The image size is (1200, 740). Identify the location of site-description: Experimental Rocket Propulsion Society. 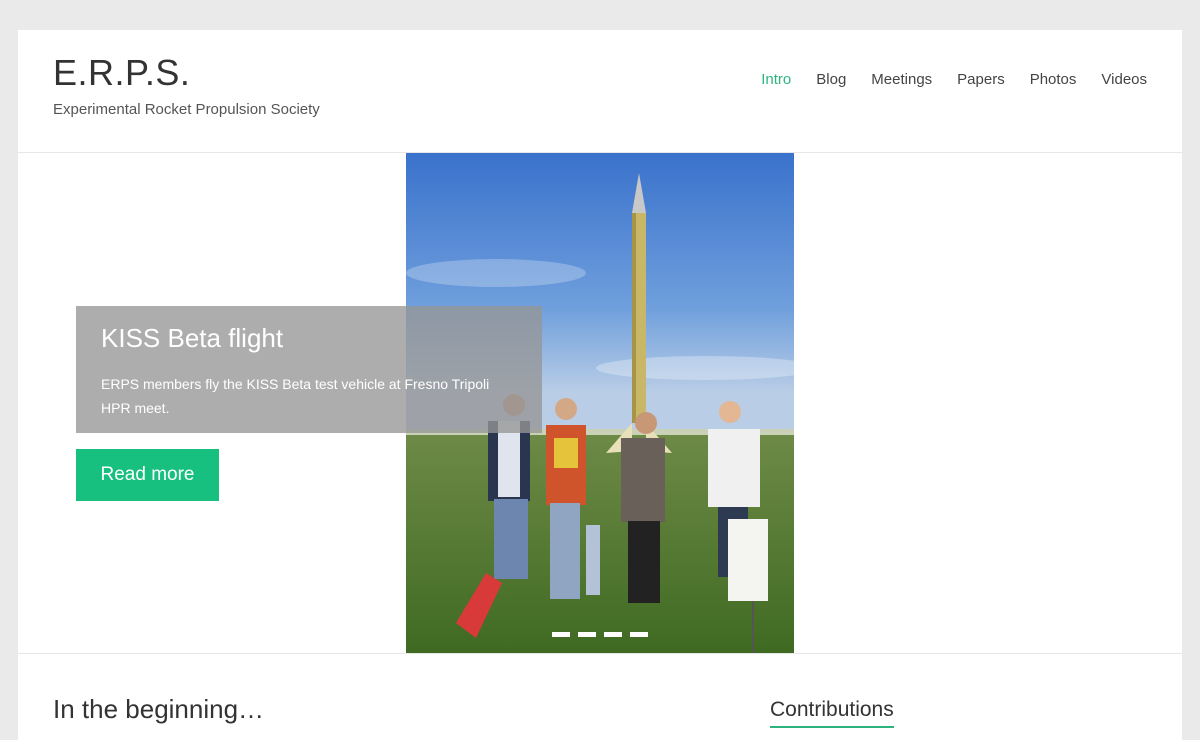
(186, 109).